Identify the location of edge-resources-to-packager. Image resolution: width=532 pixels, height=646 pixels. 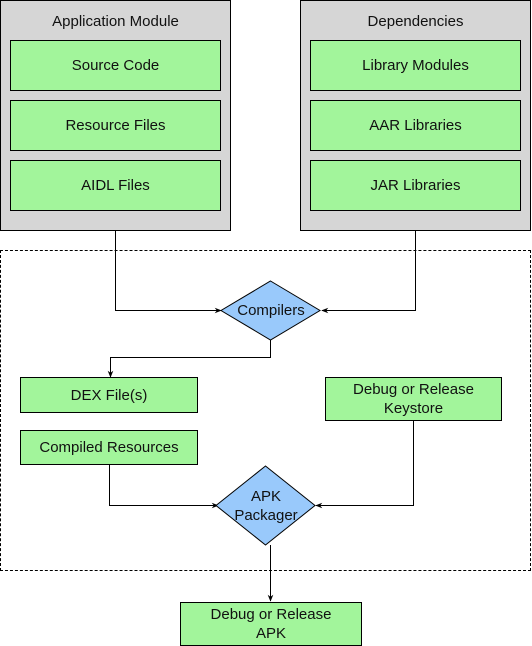
(164, 487).